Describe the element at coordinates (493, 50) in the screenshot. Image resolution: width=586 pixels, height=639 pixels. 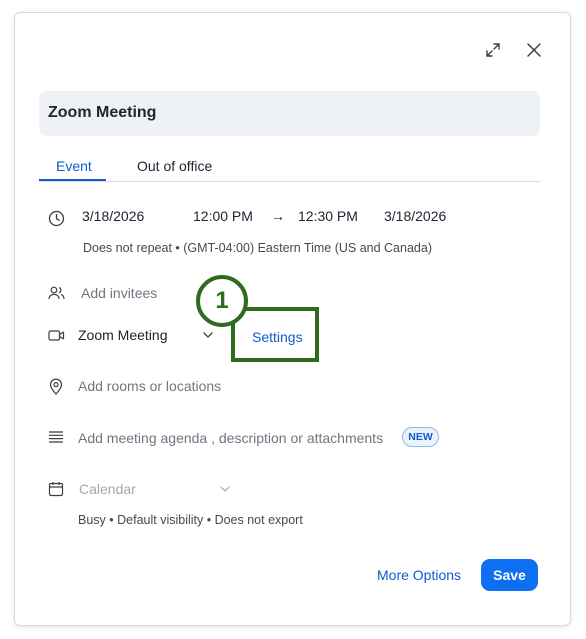
I see `expand-icon` at that location.